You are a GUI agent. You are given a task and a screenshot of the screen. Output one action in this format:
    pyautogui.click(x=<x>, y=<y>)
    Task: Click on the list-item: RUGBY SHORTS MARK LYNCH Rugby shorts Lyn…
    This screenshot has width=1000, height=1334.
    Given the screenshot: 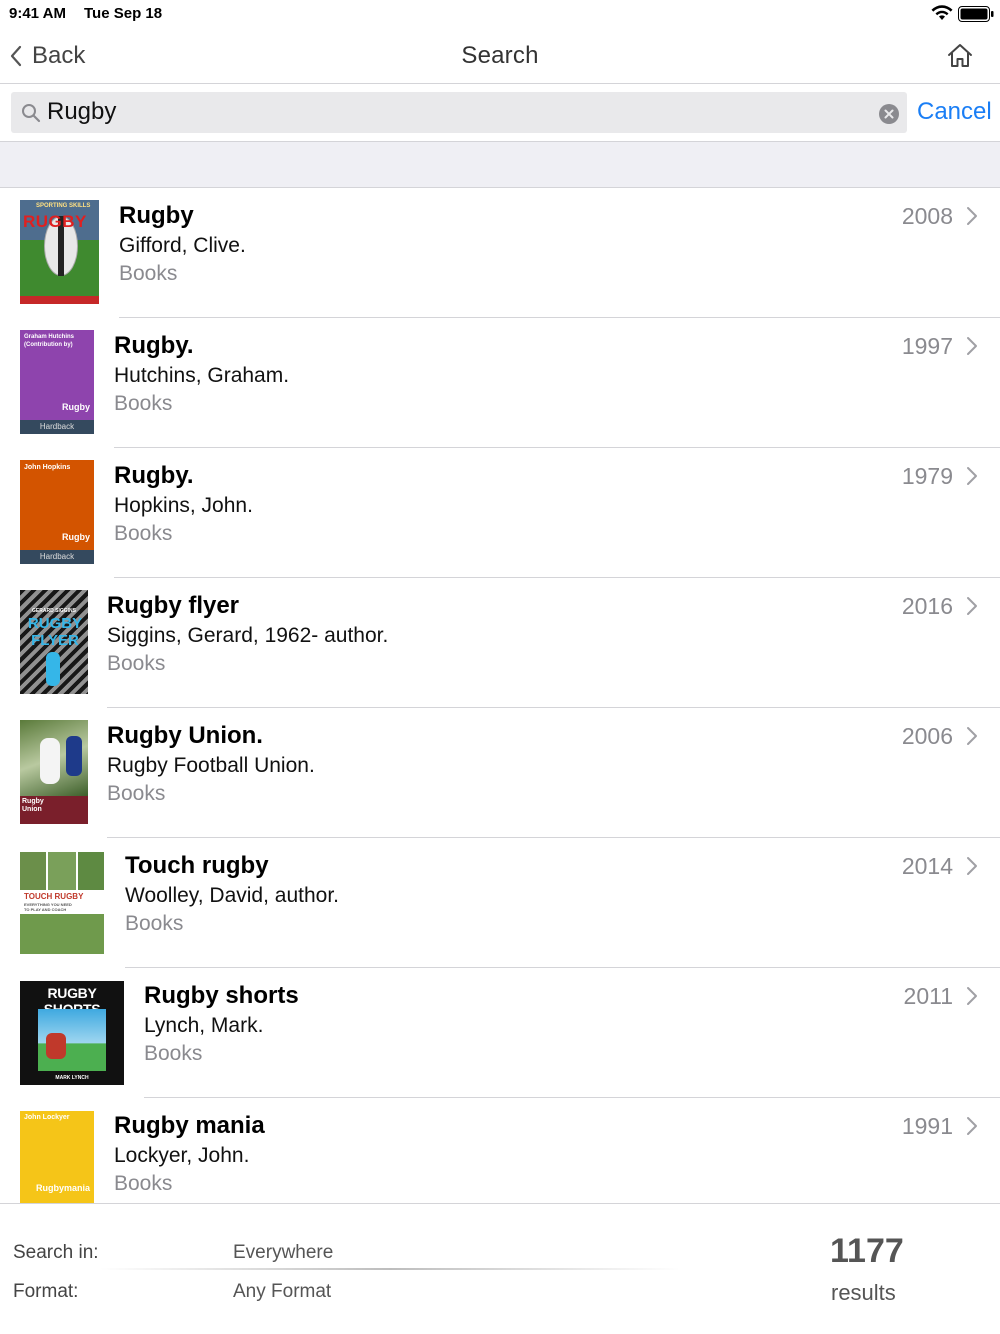 What is the action you would take?
    pyautogui.click(x=500, y=1033)
    